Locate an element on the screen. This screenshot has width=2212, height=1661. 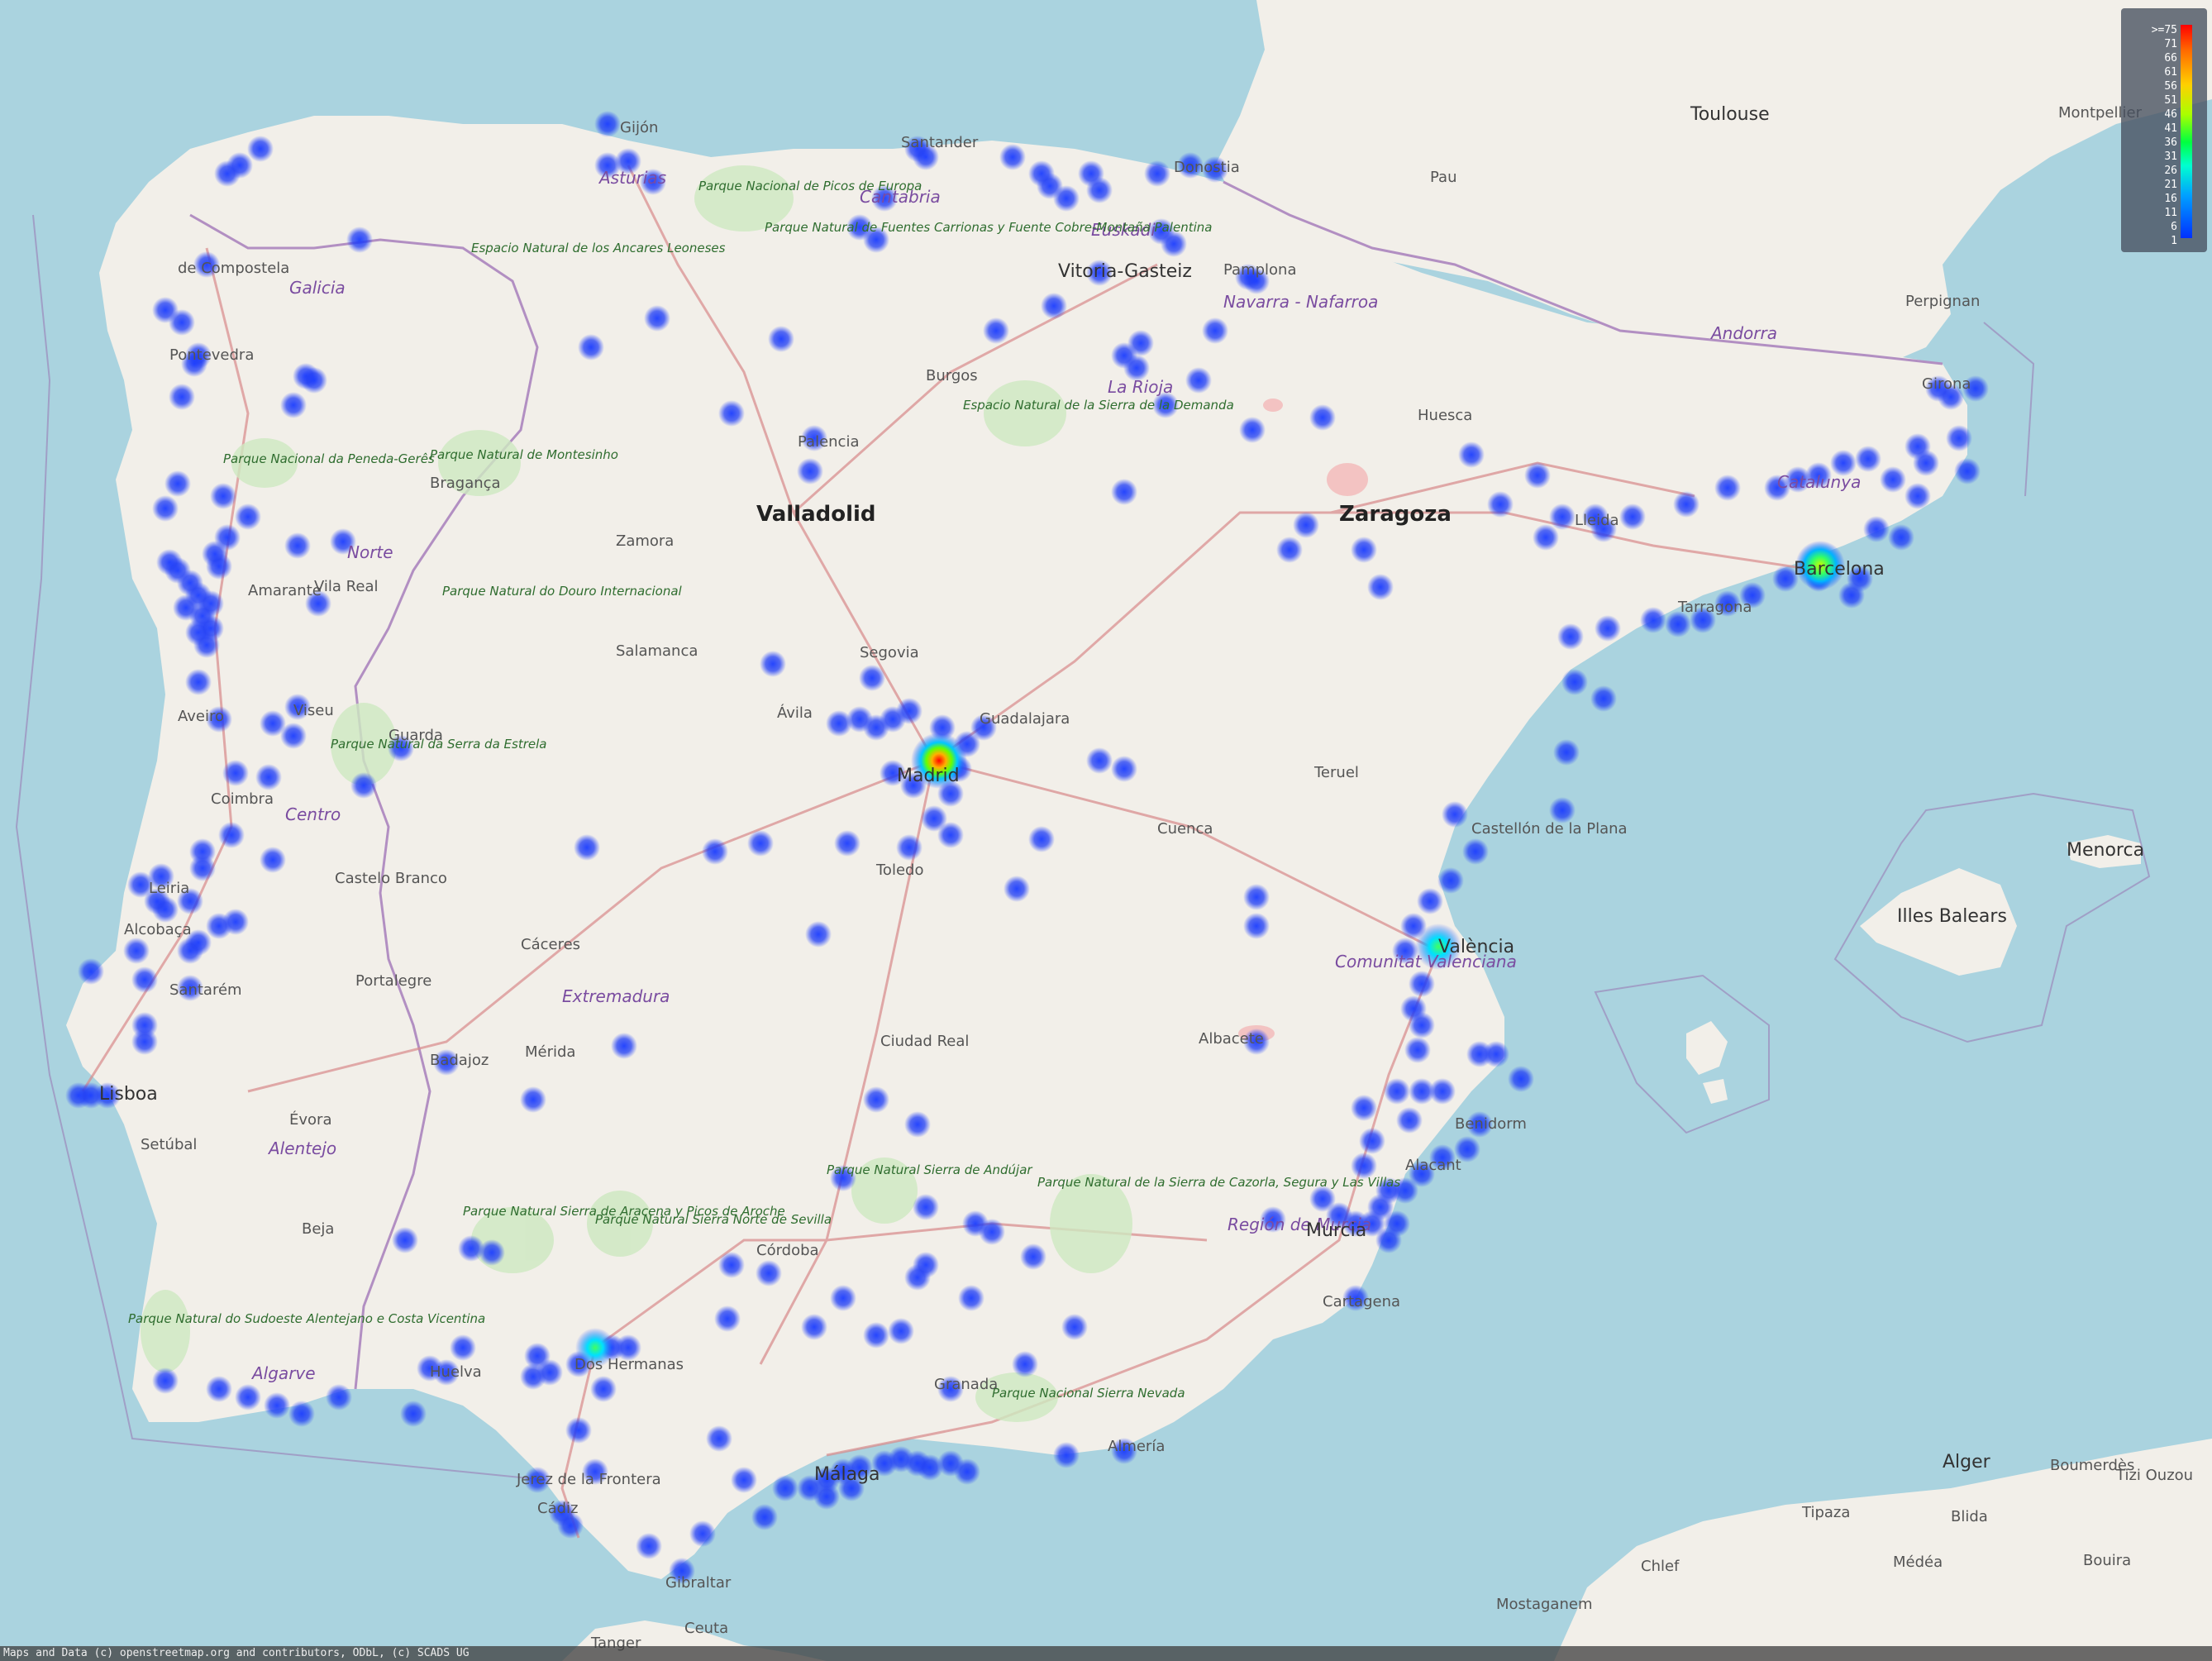
city-madrid: Madrid is located at coordinates (928, 776).